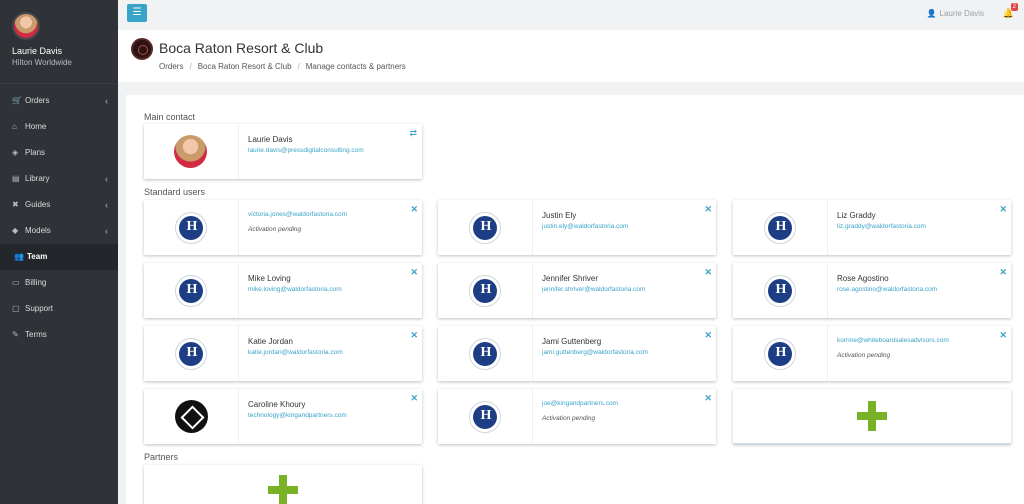 The height and width of the screenshot is (504, 1024). What do you see at coordinates (59, 101) in the screenshot?
I see `sidebar-item-orders: 🛒 Orders ‹` at bounding box center [59, 101].